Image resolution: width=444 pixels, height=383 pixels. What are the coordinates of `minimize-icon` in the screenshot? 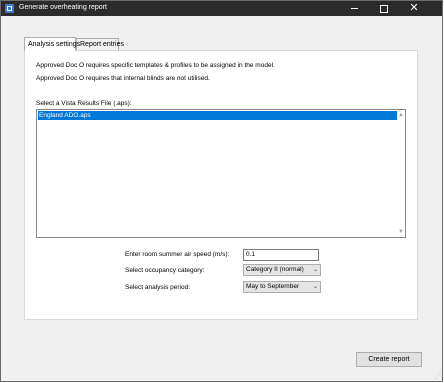 It's located at (354, 9).